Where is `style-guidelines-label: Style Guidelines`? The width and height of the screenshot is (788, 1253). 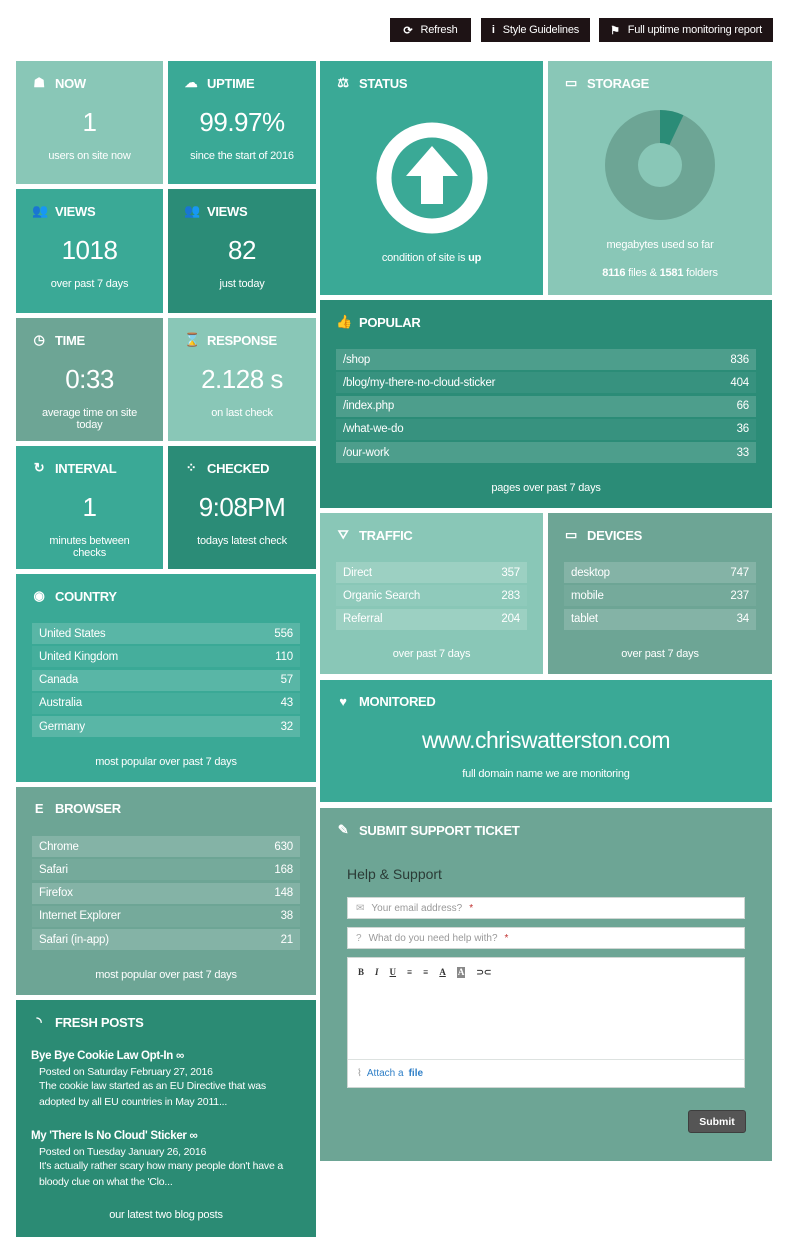 style-guidelines-label: Style Guidelines is located at coordinates (541, 30).